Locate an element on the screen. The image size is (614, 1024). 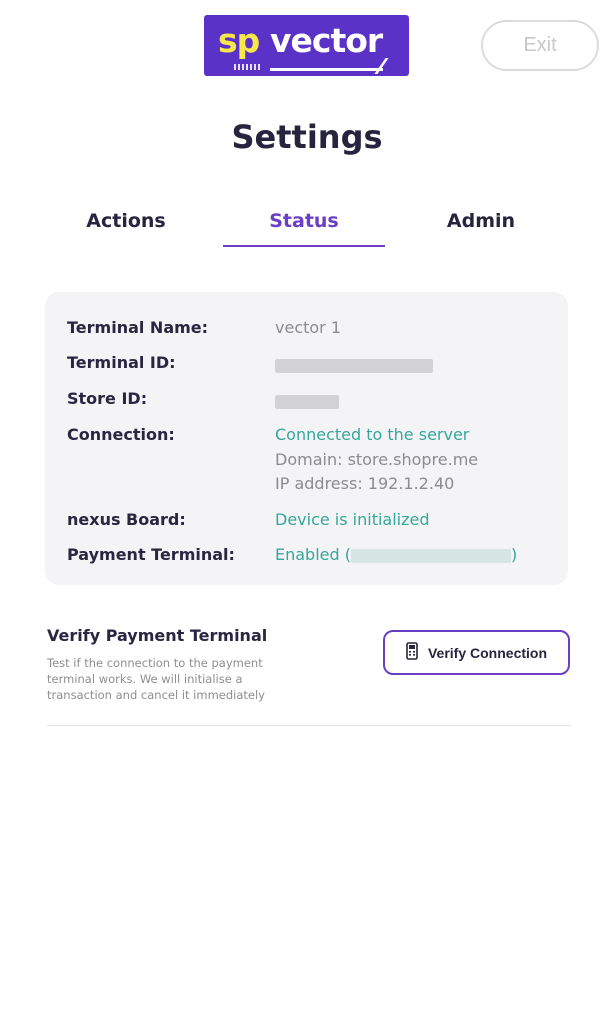
connection-ip: IP address: 192.1.2.40 is located at coordinates (365, 483).